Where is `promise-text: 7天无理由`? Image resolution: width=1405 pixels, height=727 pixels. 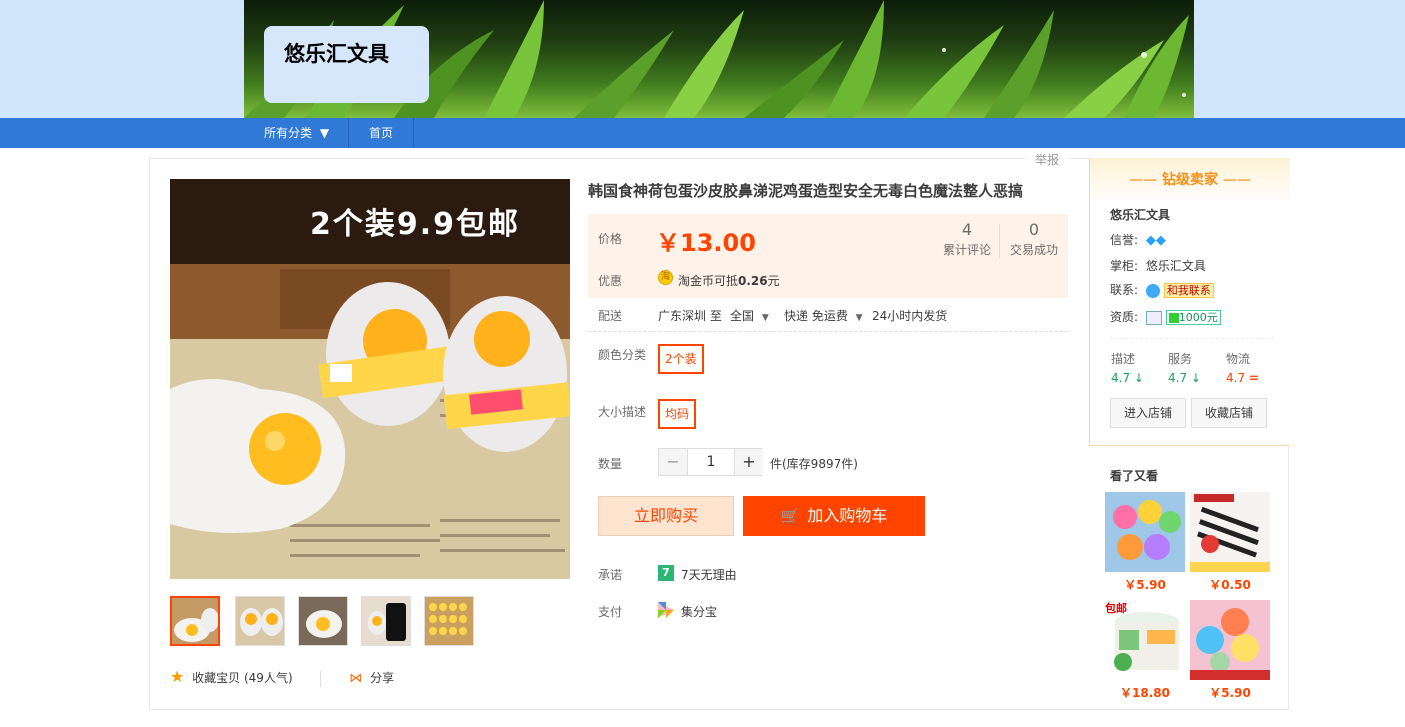 promise-text: 7天无理由 is located at coordinates (709, 574).